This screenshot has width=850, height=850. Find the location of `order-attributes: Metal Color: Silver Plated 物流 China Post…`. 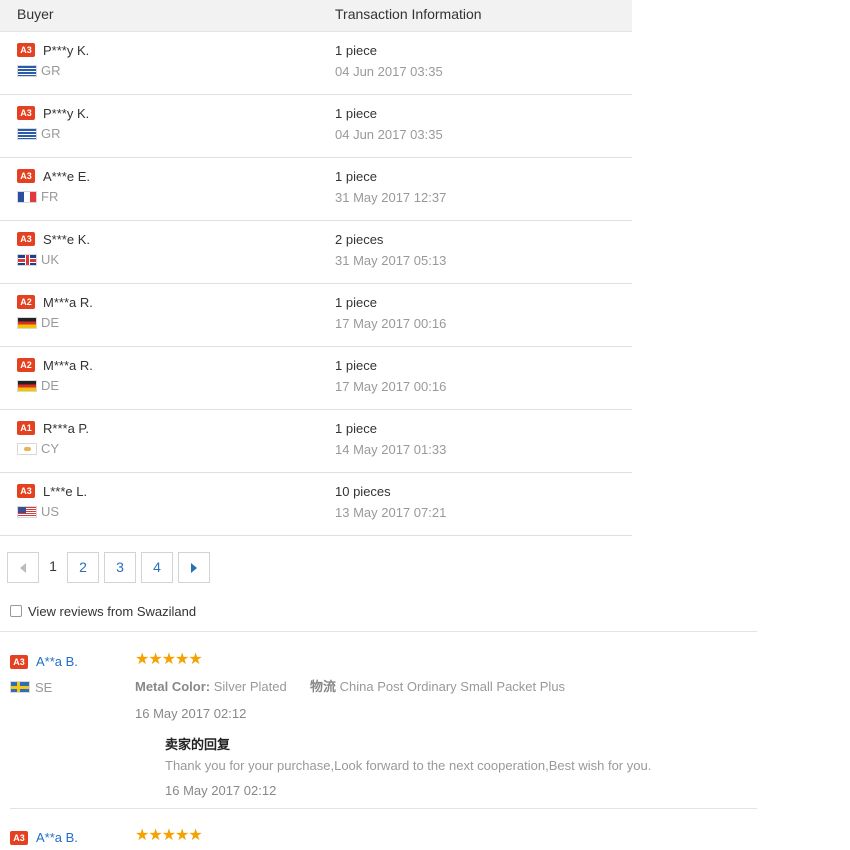

order-attributes: Metal Color: Silver Plated 物流 China Post… is located at coordinates (350, 685).